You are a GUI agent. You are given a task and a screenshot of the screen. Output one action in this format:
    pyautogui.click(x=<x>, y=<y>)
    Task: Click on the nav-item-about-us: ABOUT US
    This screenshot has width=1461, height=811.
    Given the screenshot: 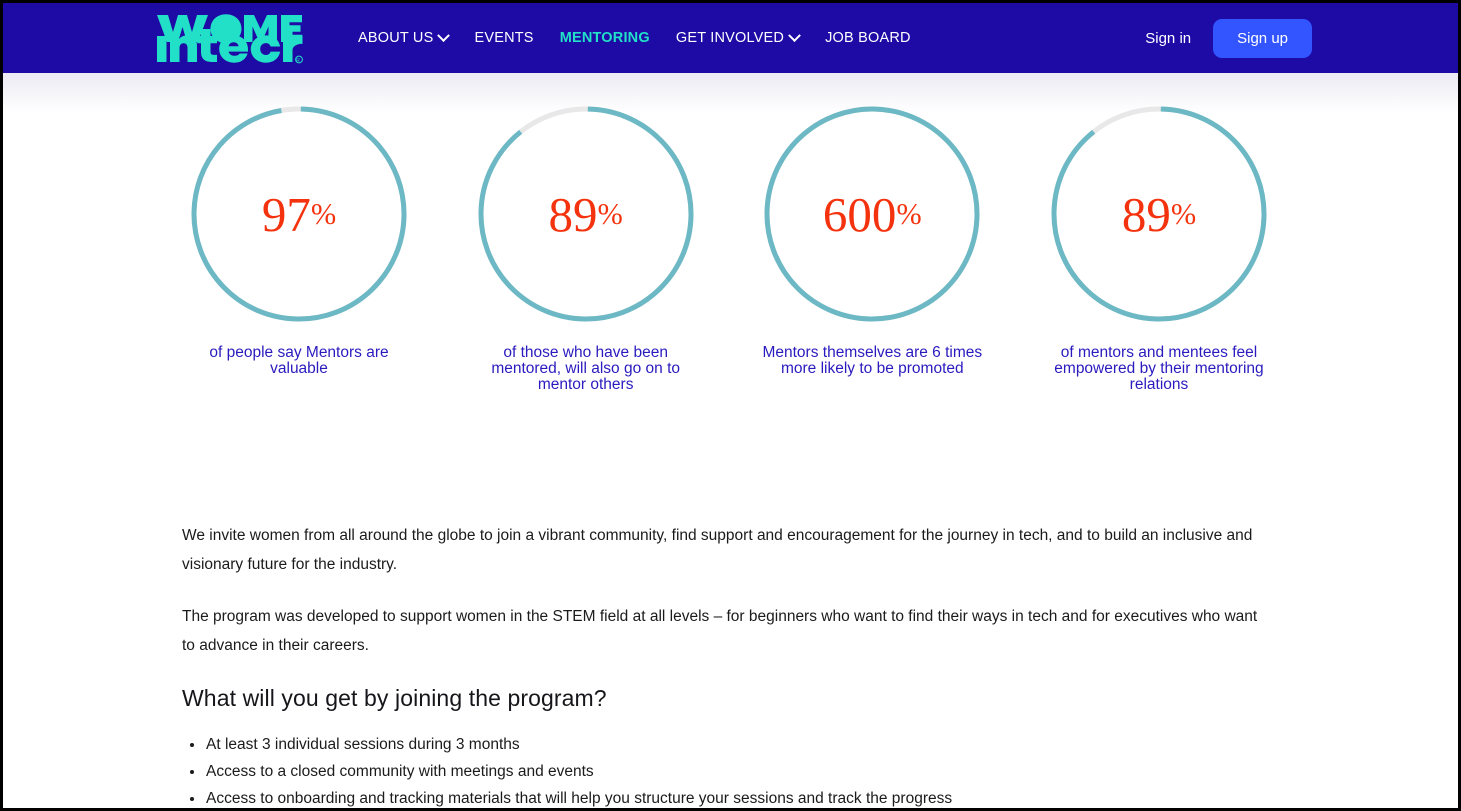 What is the action you would take?
    pyautogui.click(x=404, y=37)
    